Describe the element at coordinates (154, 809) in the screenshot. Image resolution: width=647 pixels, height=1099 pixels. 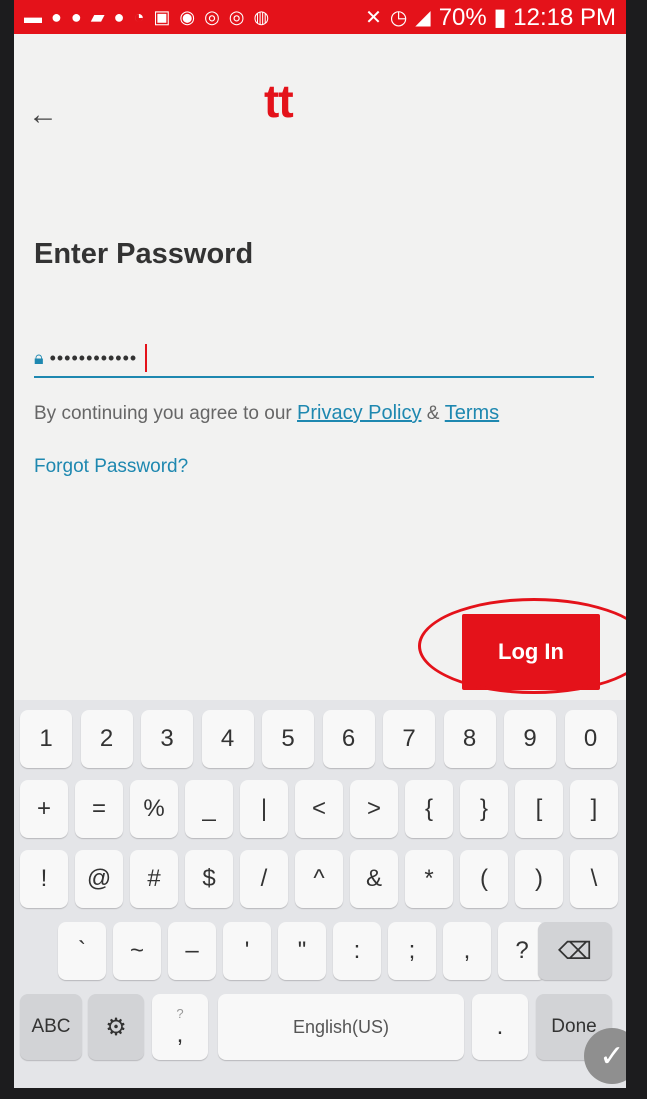
I see `key-symbol: %` at that location.